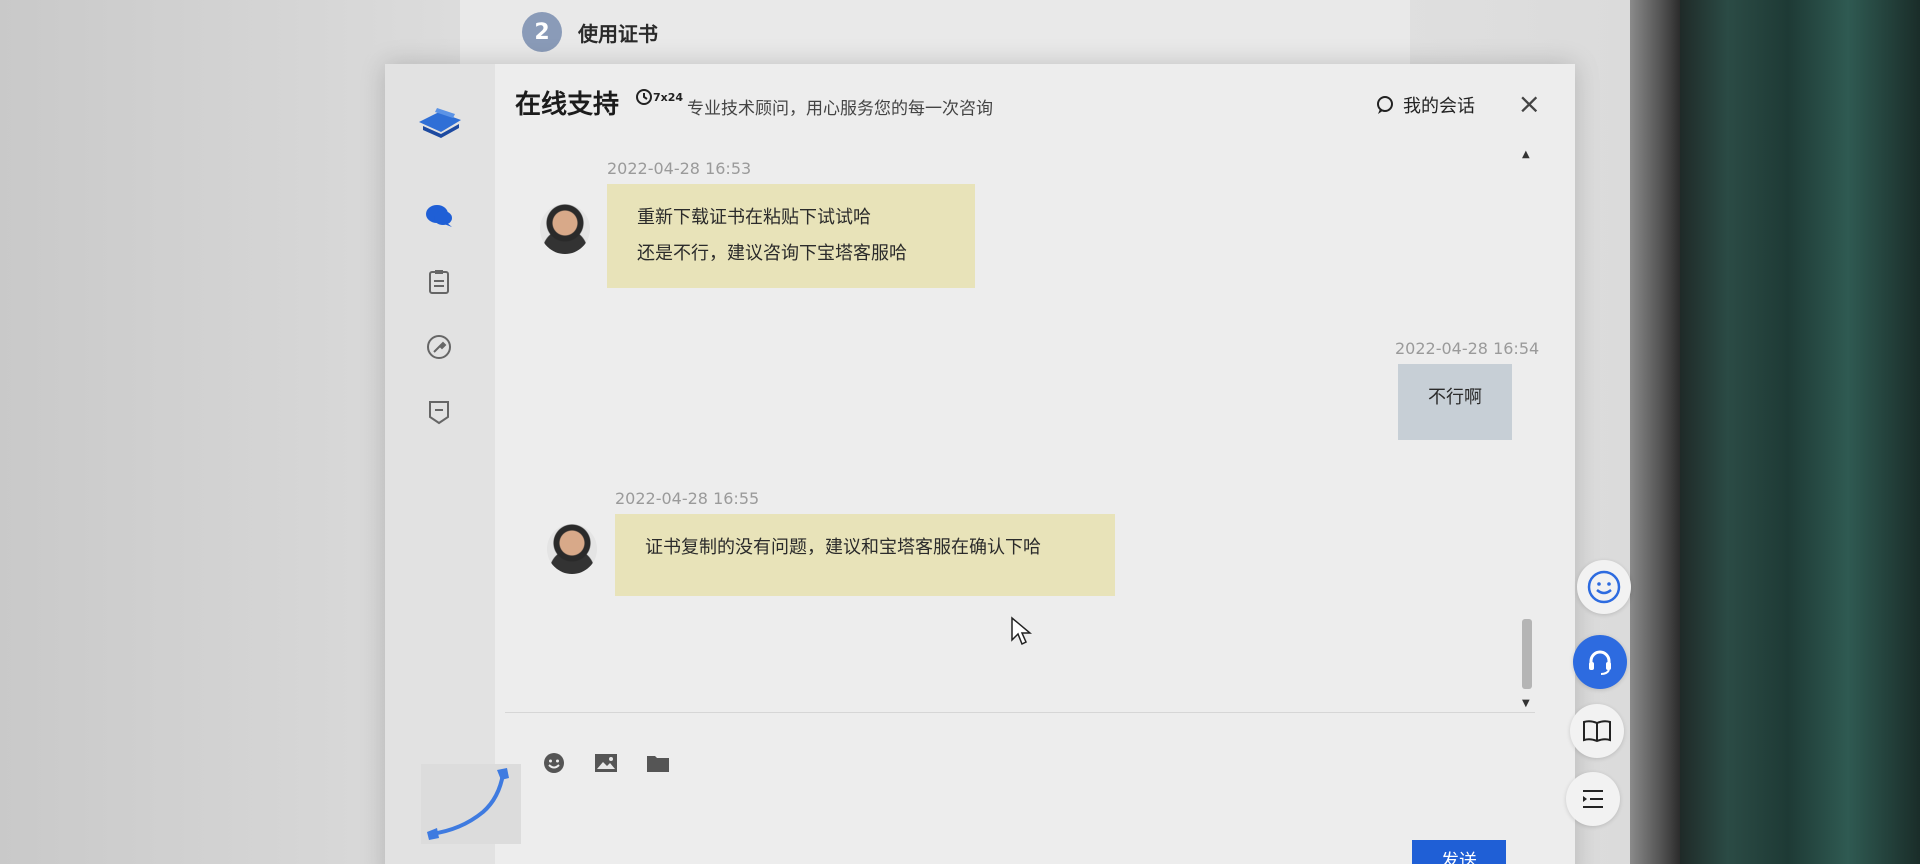 The image size is (1920, 864). I want to click on service-hours-badge: 7x24, so click(659, 97).